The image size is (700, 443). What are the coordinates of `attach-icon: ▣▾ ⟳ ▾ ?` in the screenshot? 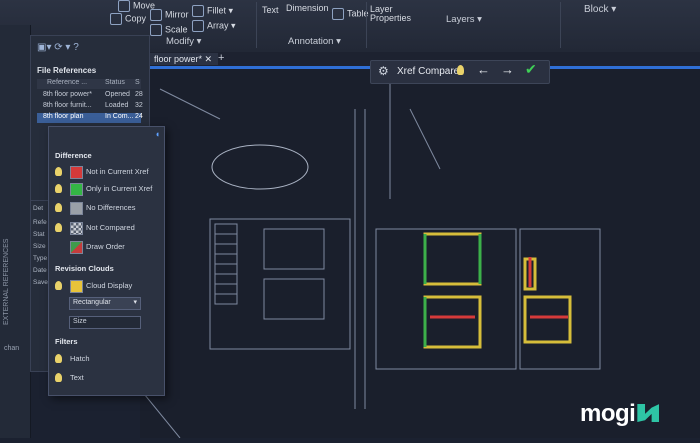 It's located at (58, 47).